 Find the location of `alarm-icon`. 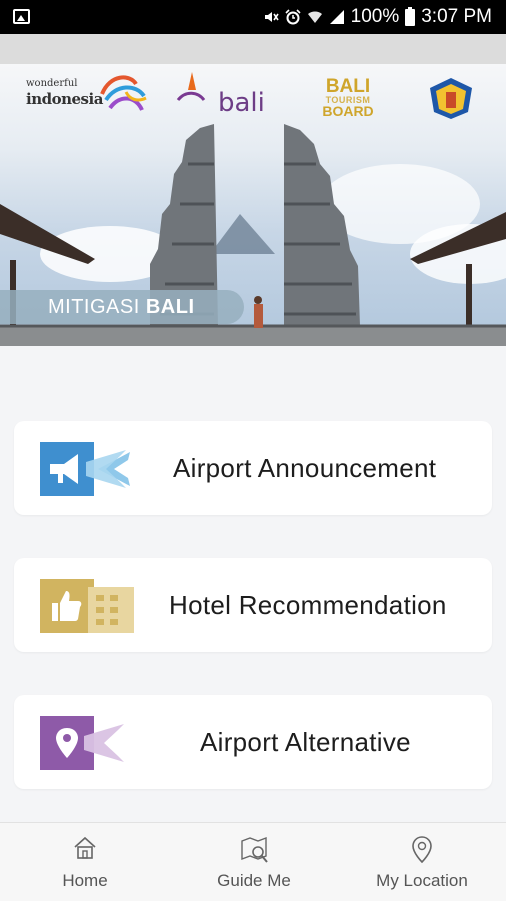

alarm-icon is located at coordinates (293, 17).